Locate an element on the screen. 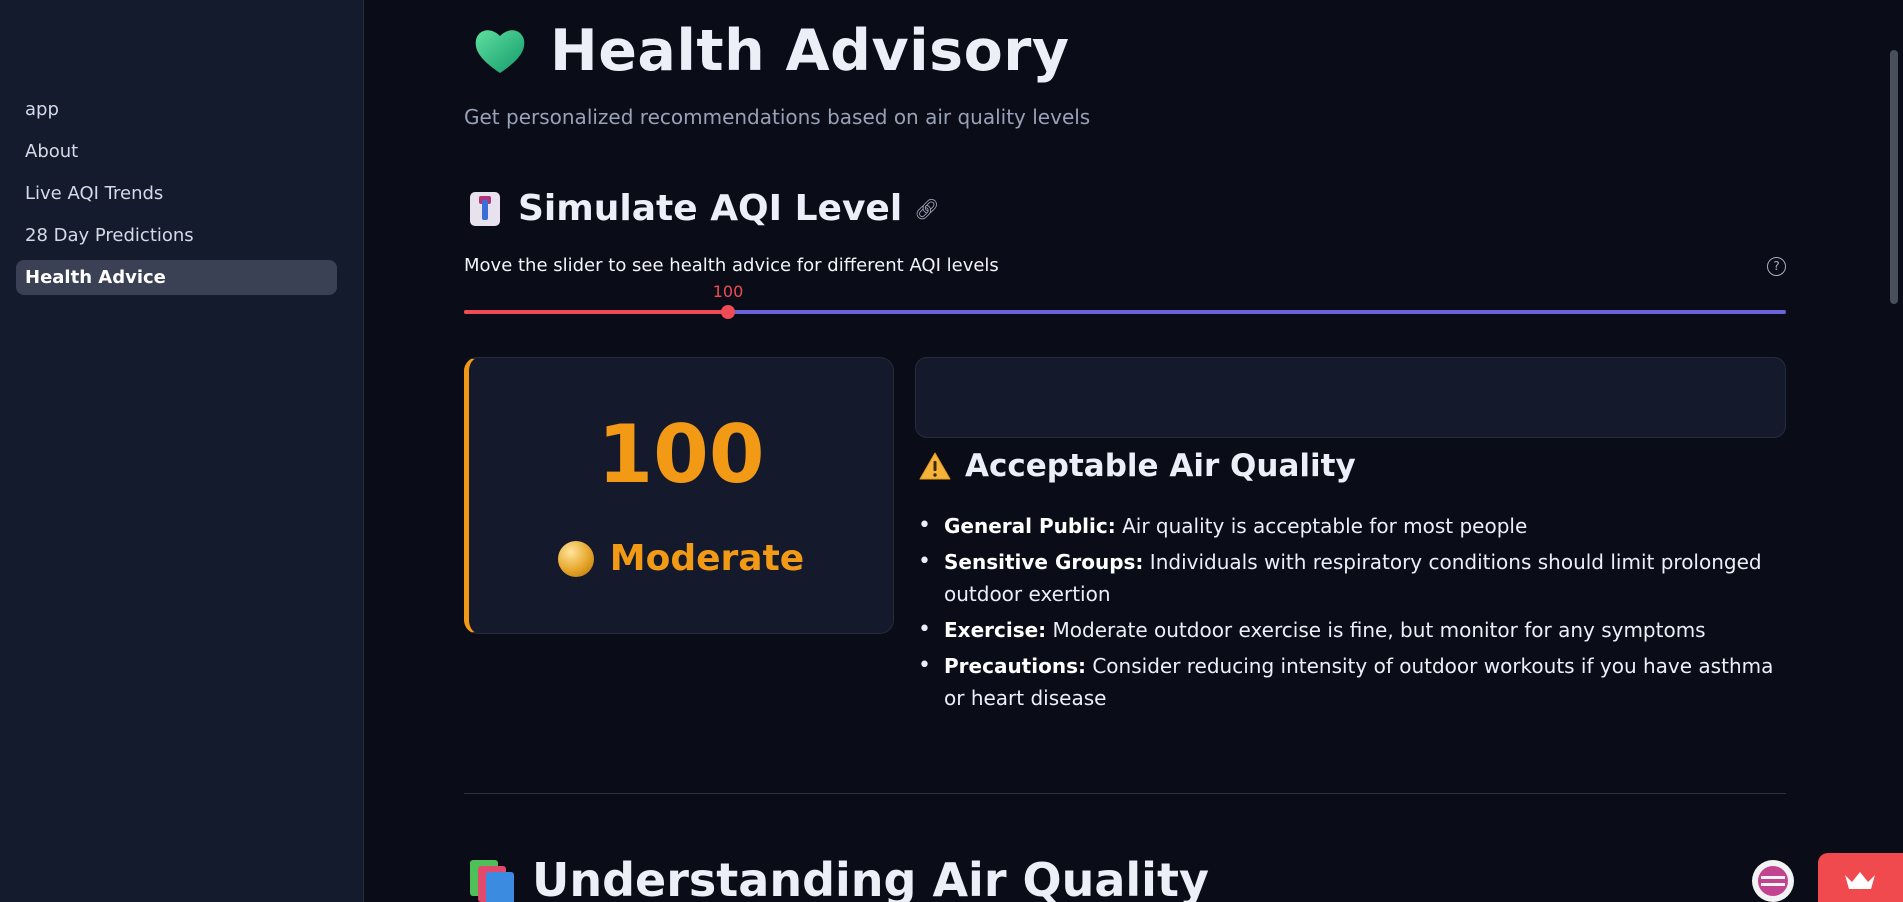 Image resolution: width=1903 pixels, height=902 pixels. advice-header: Acceptable Air Quality is located at coordinates (1137, 466).